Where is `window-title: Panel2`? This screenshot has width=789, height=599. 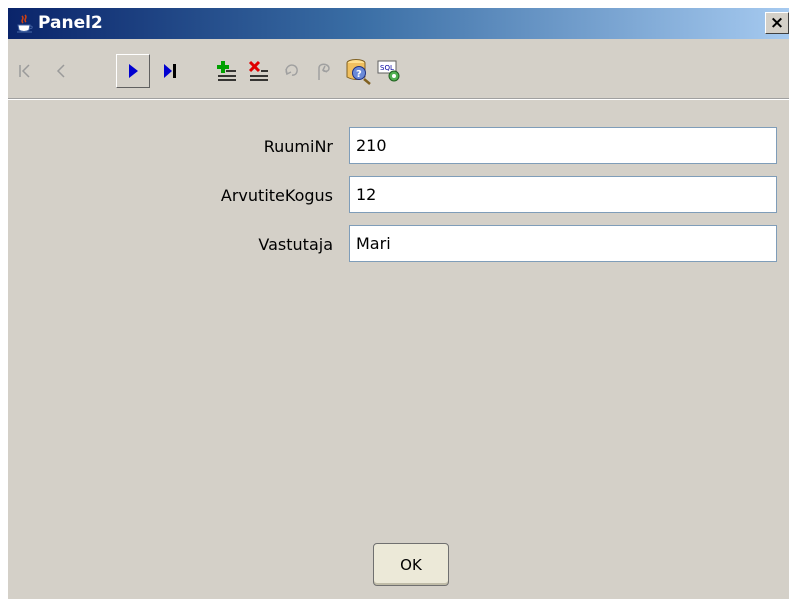
window-title: Panel2 is located at coordinates (70, 23).